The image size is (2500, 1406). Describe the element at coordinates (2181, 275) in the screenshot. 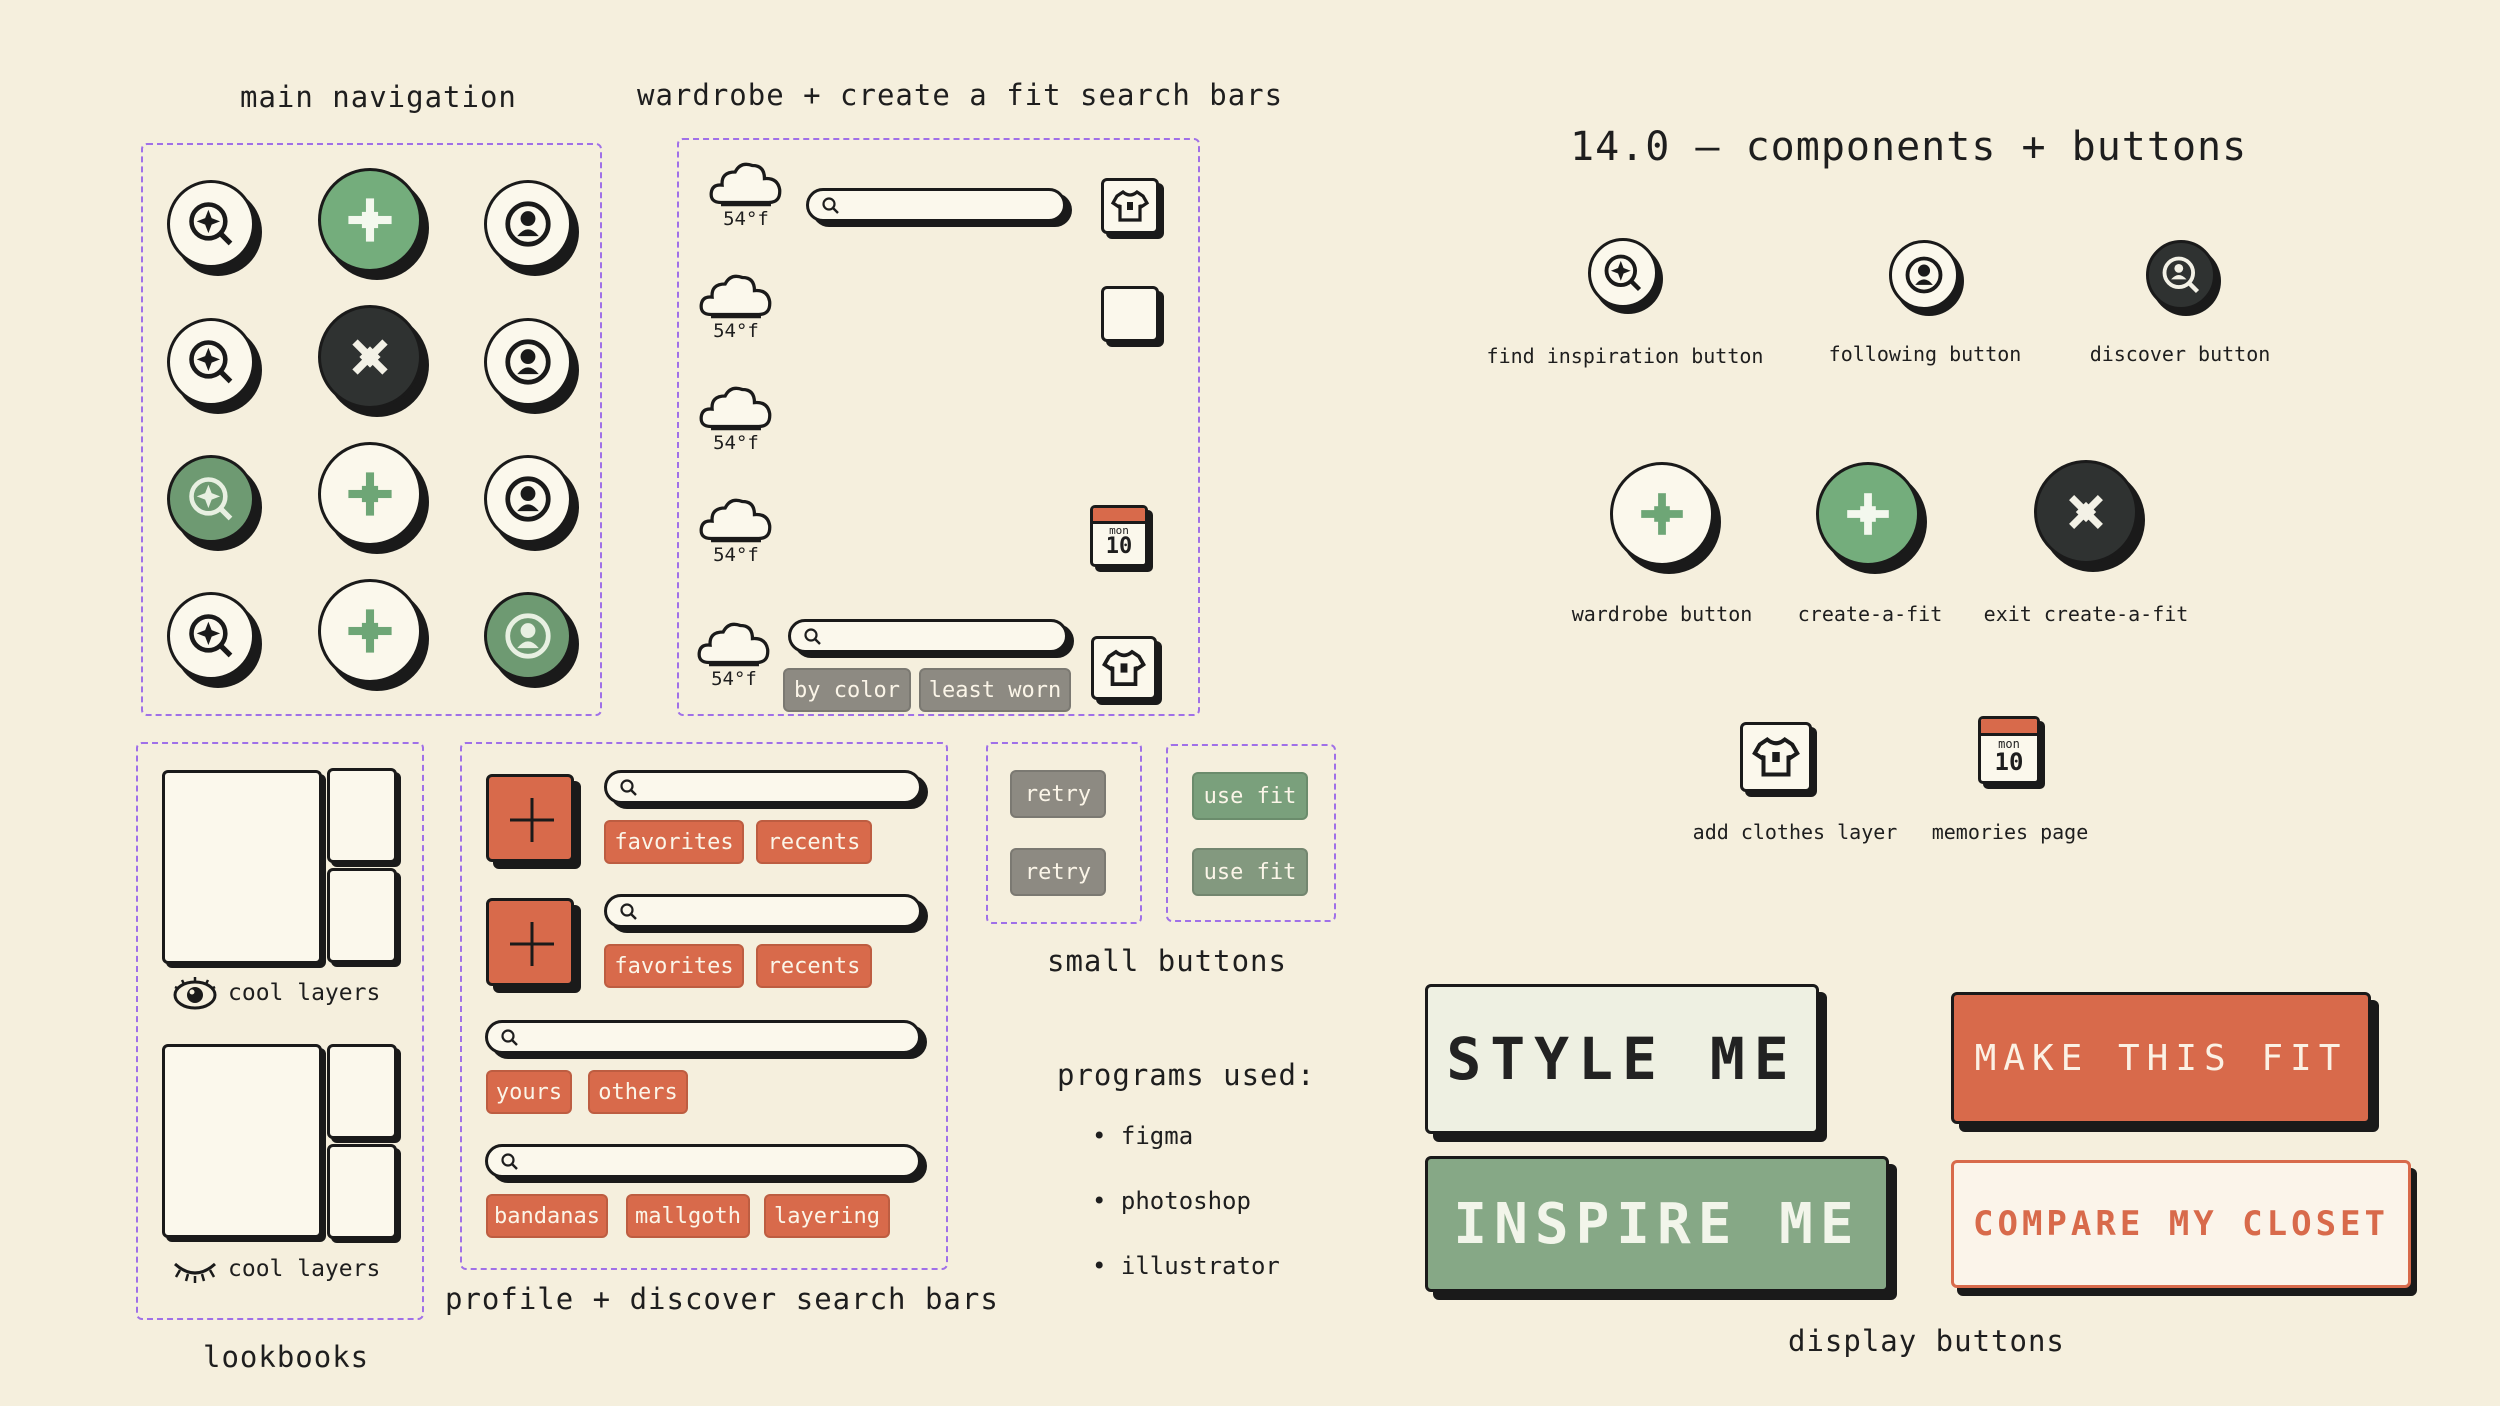

I see `discover-button` at that location.